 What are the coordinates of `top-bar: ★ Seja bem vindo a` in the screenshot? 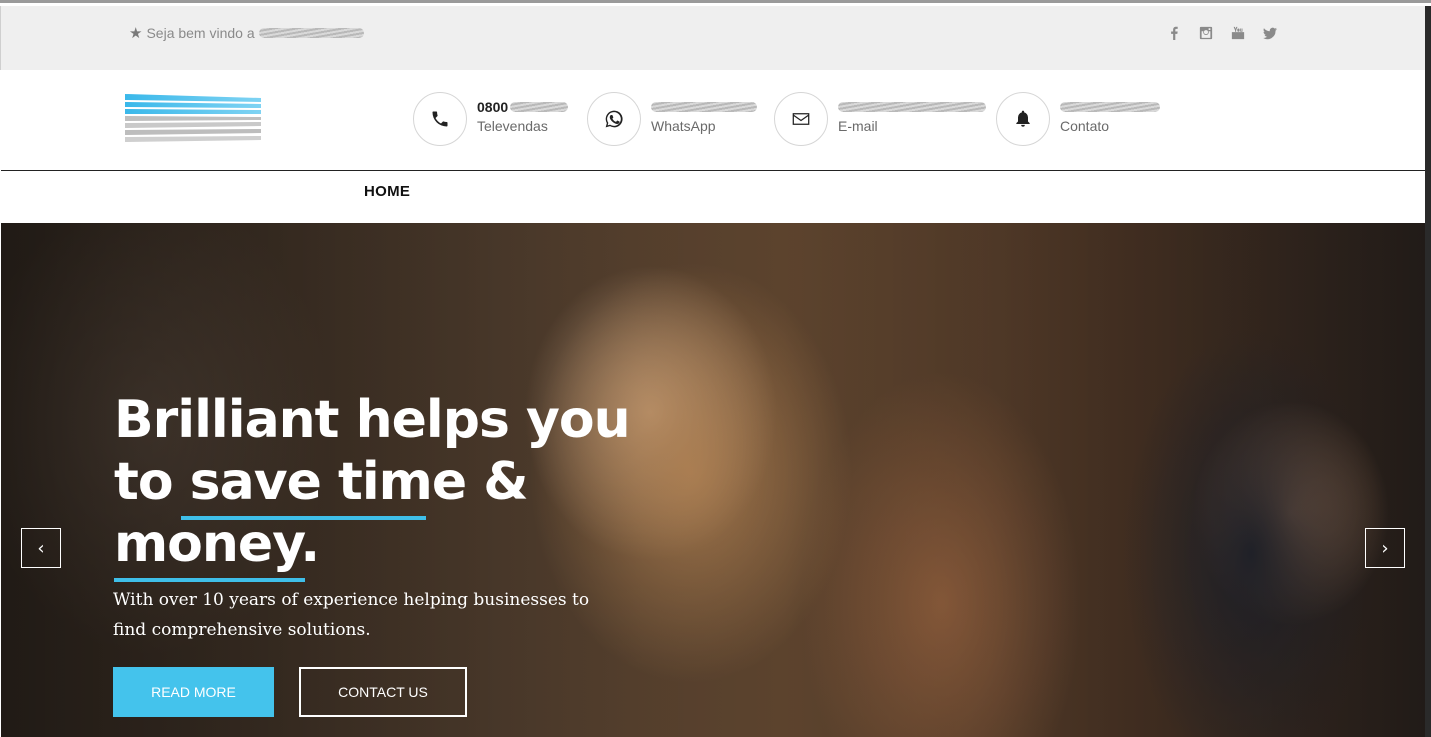 It's located at (712, 38).